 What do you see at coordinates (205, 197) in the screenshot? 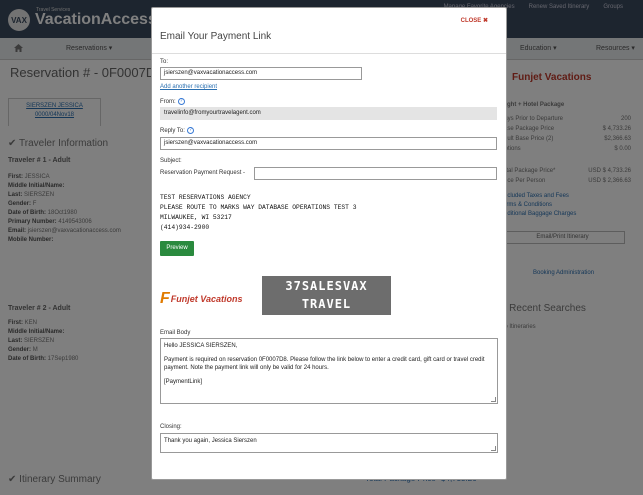
I see `agency-line: TEST RESERVATIONS AGENCY` at bounding box center [205, 197].